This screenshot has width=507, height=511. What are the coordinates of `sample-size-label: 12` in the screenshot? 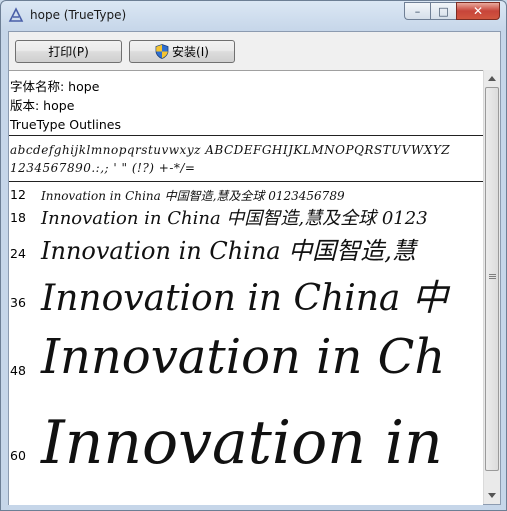 It's located at (18, 194).